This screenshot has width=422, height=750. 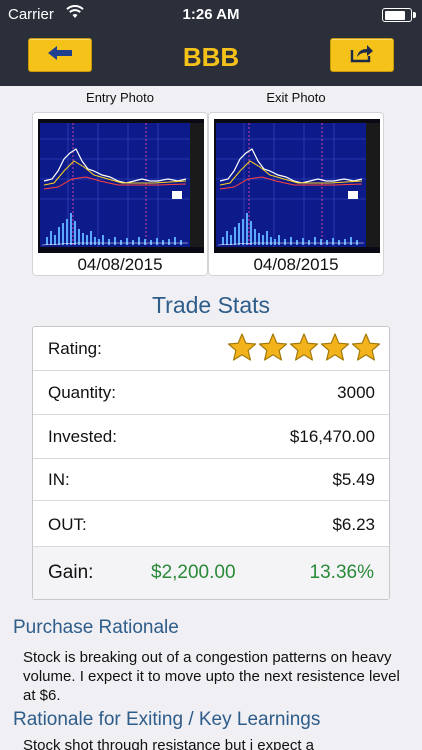 What do you see at coordinates (121, 186) in the screenshot?
I see `entry-chart-thumbnail` at bounding box center [121, 186].